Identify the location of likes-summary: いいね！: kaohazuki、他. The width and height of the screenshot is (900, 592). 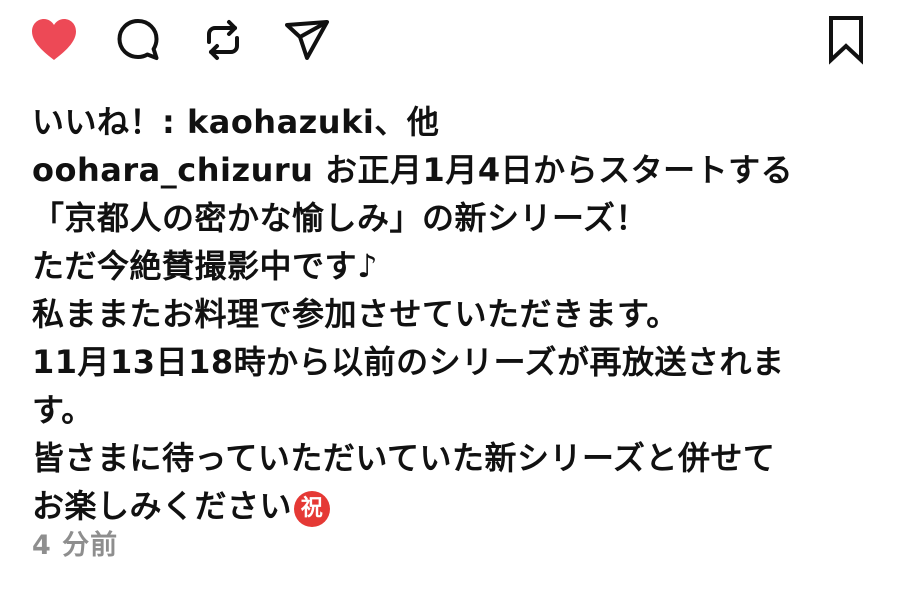
(452, 122).